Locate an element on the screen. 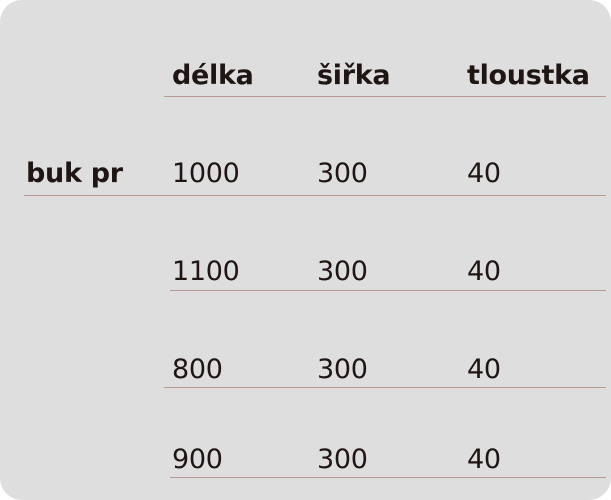 The height and width of the screenshot is (500, 611). row-label: buk pr is located at coordinates (74, 173).